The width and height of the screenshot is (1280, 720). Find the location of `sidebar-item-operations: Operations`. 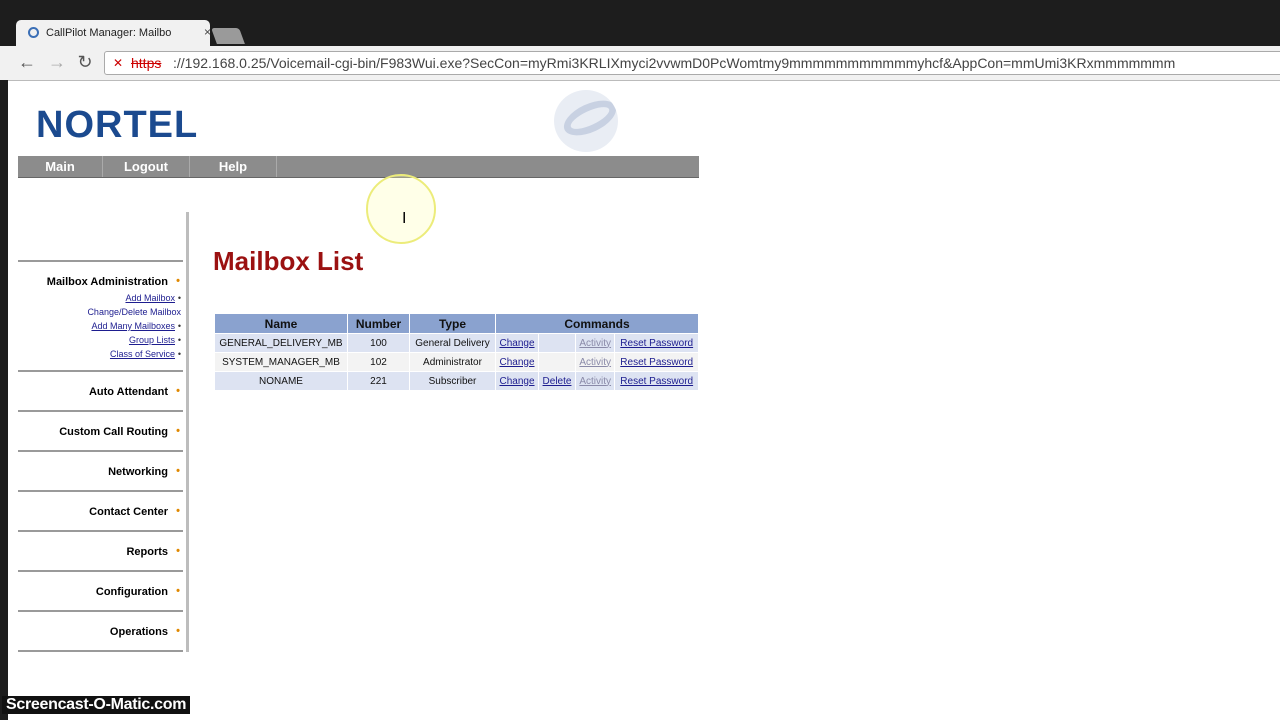

sidebar-item-operations: Operations is located at coordinates (139, 632).